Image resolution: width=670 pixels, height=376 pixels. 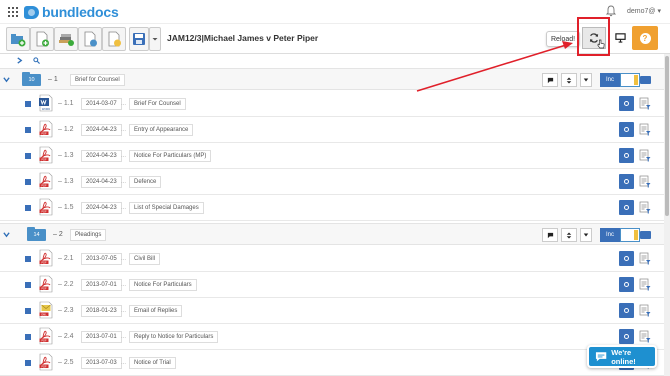 I want to click on document-row: PDF – 2.1 2013-07-05... Civil Bill, so click(x=332, y=259).